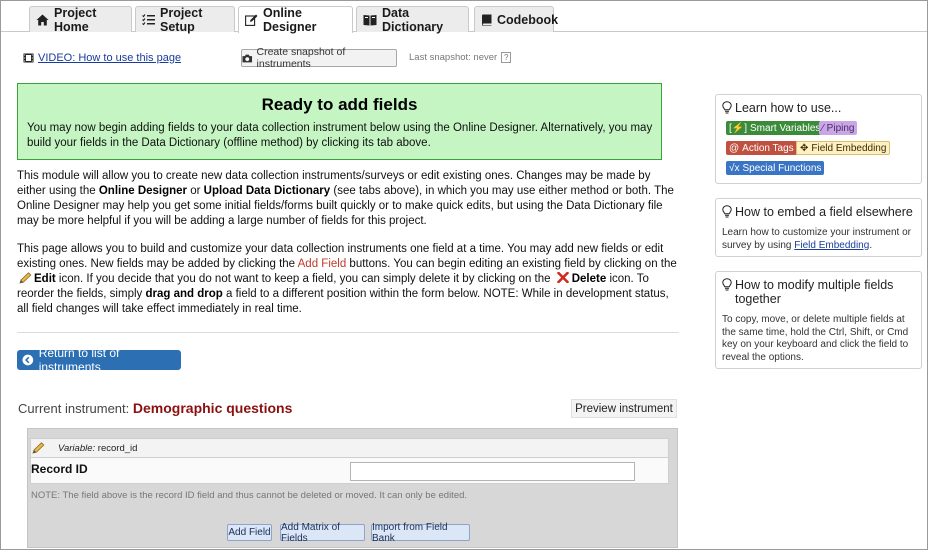 This screenshot has width=928, height=550. Describe the element at coordinates (77, 448) in the screenshot. I see `variable-prefix: Variable:` at that location.